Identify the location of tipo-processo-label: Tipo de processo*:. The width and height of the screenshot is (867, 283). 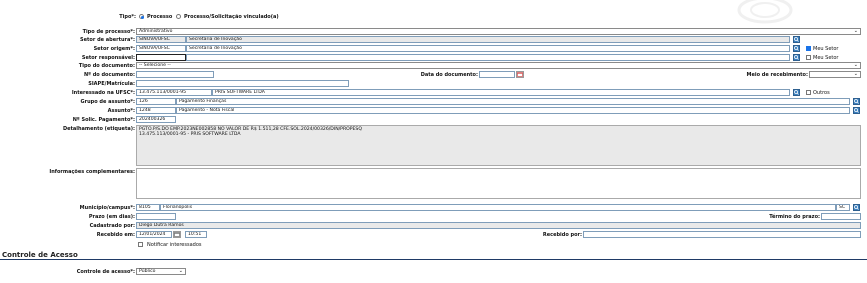
(108, 32).